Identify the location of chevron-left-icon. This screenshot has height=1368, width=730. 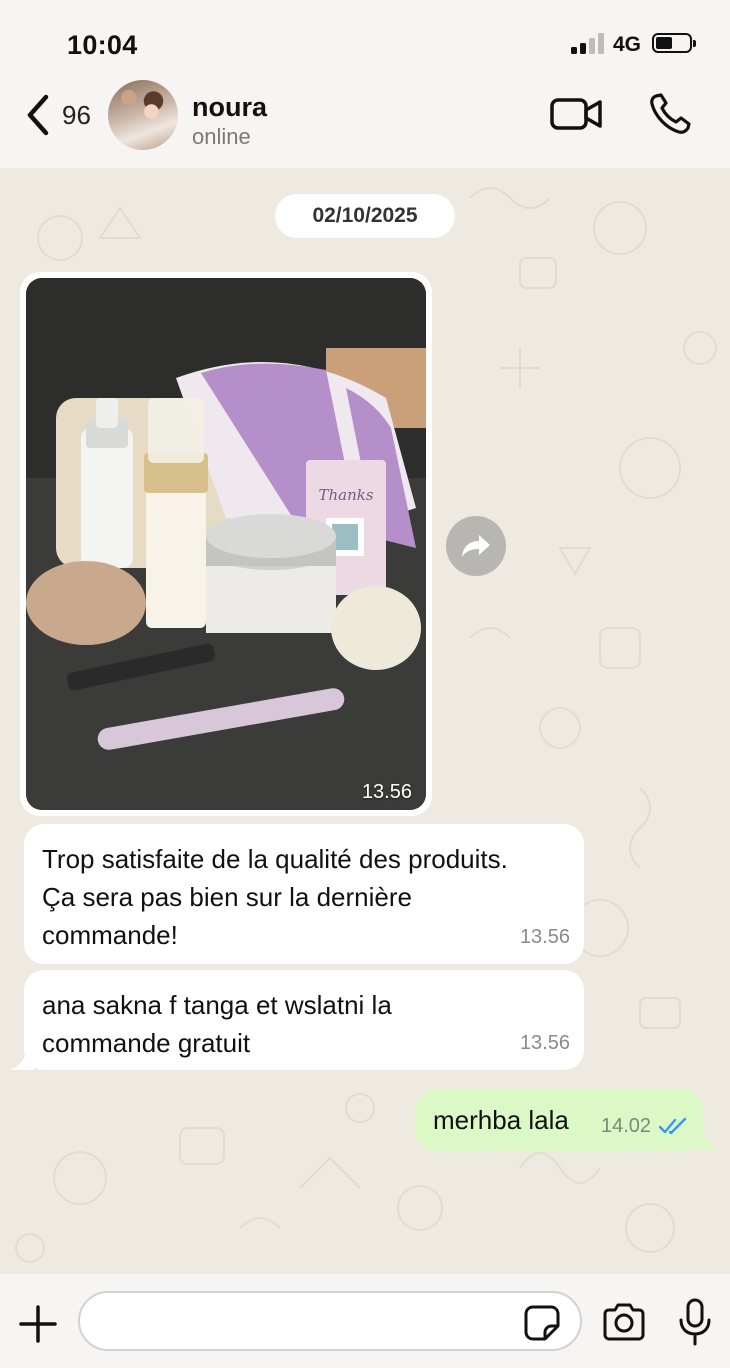
(38, 115).